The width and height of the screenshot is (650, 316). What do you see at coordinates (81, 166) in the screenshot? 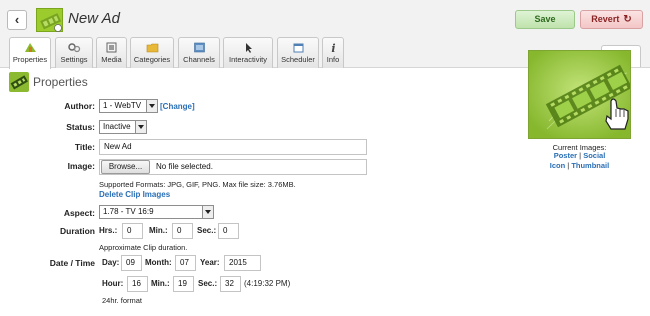
I see `image-label: Image:` at bounding box center [81, 166].